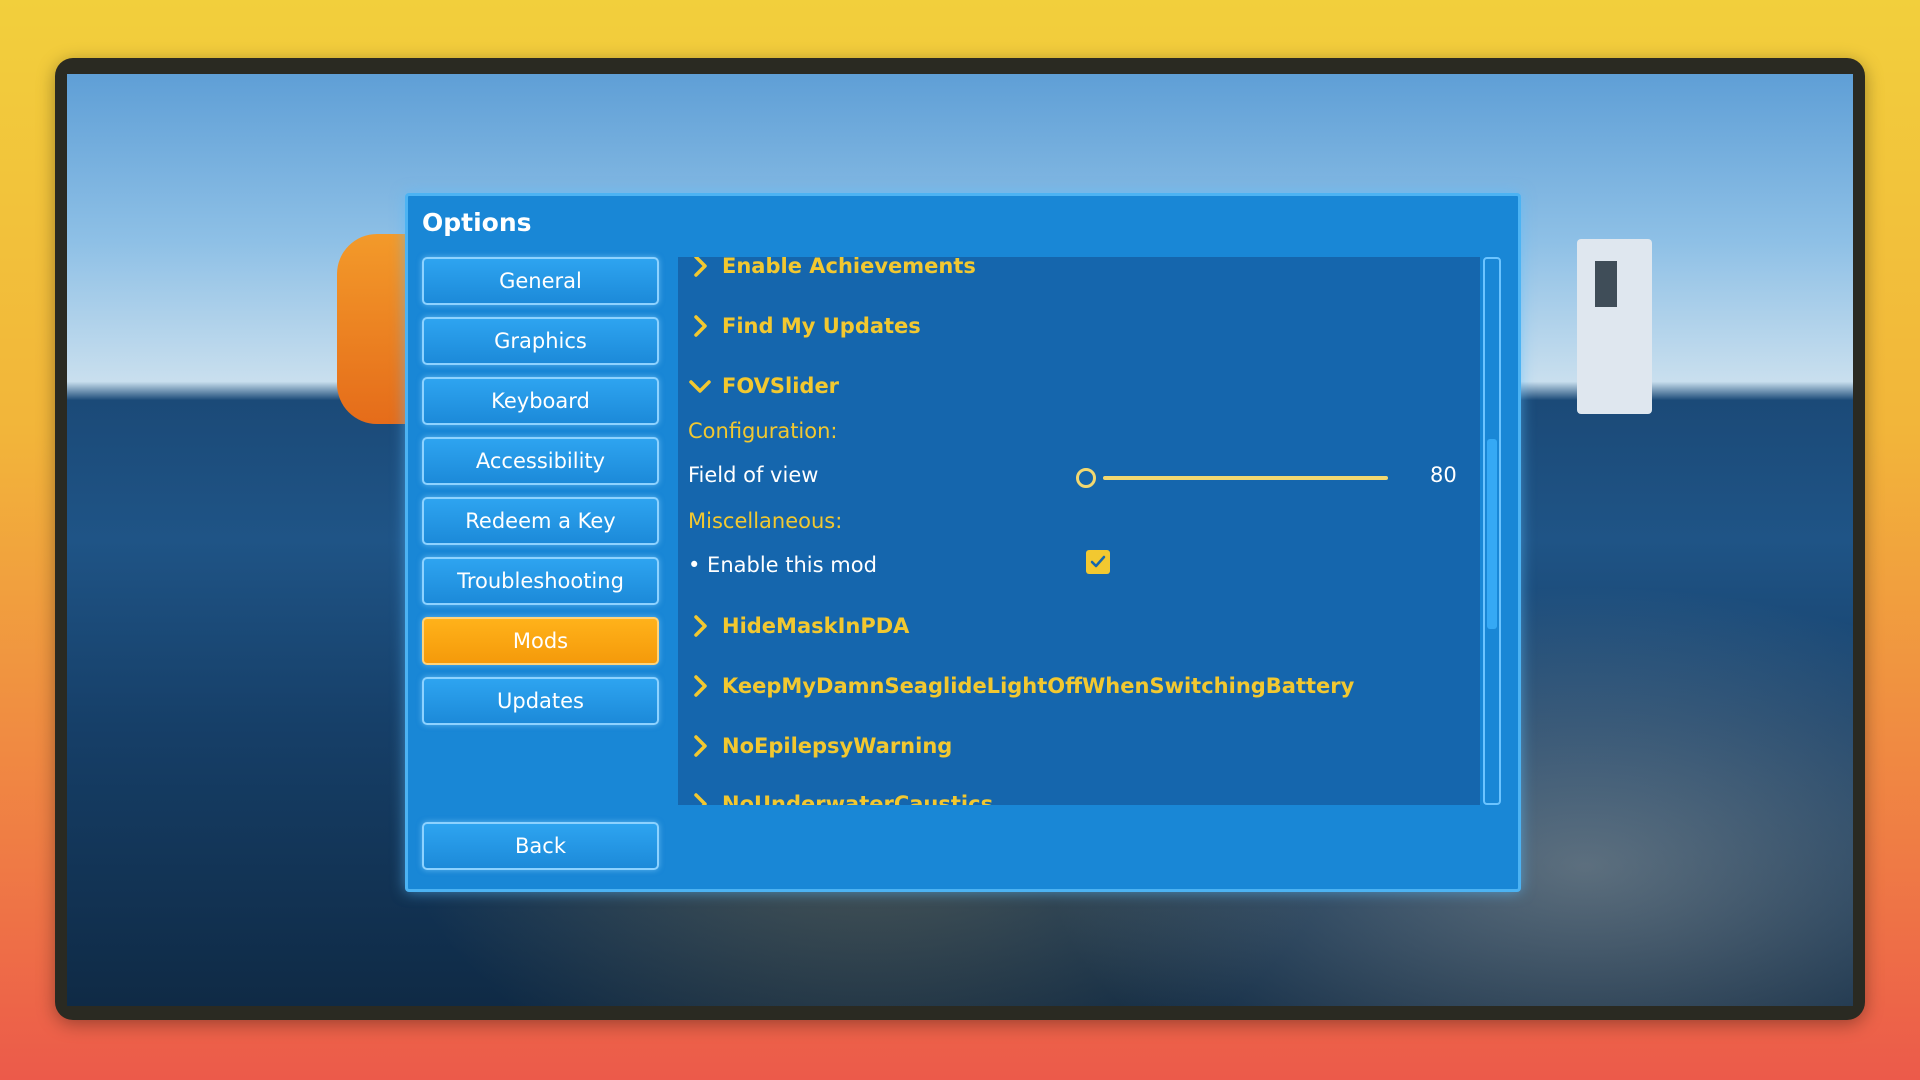 The height and width of the screenshot is (1080, 1920). I want to click on mod-find-my-updates: Find My Updates, so click(804, 326).